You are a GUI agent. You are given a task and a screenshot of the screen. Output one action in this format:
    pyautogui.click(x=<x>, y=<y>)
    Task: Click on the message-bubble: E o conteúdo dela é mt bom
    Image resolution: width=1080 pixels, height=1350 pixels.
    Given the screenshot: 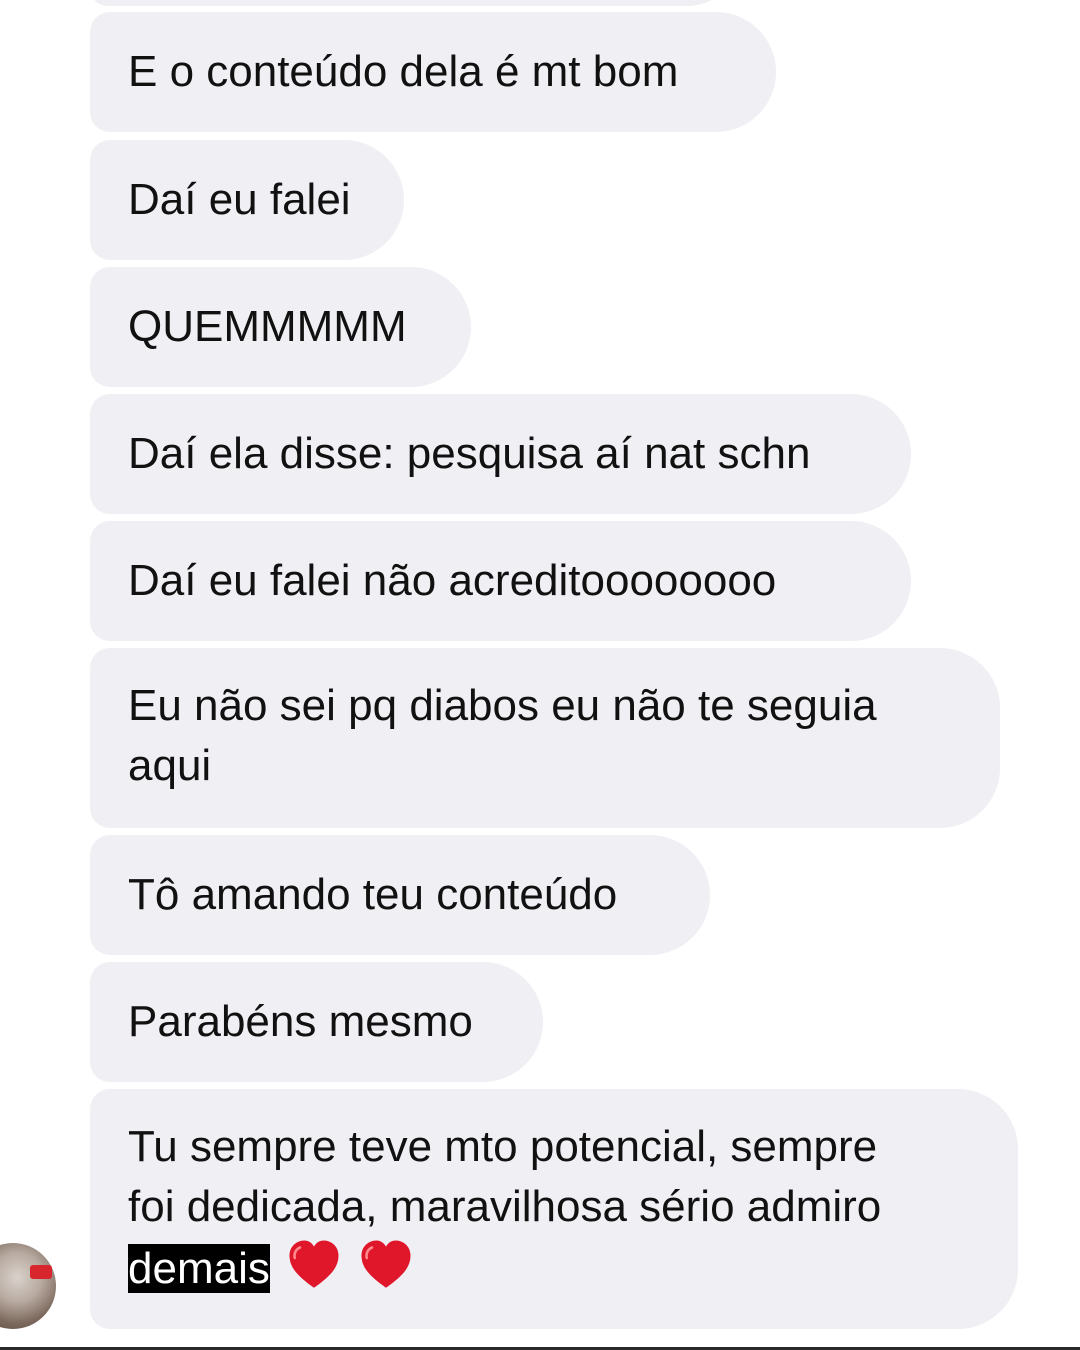 What is the action you would take?
    pyautogui.click(x=433, y=72)
    